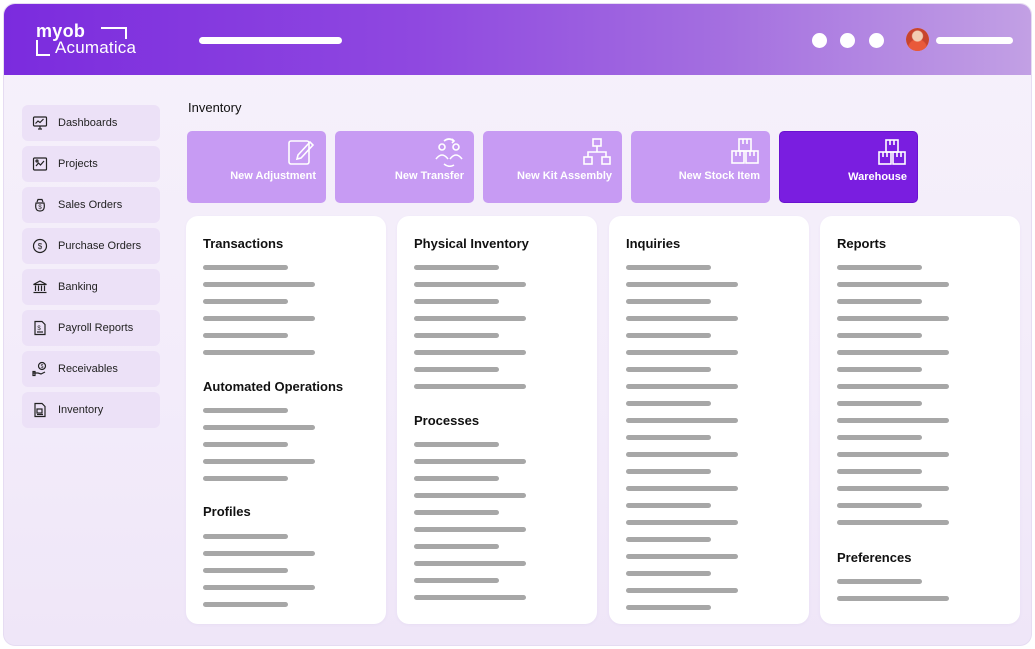 Image resolution: width=1035 pixels, height=649 pixels. I want to click on sidebar-item-label: Payroll Reports, so click(96, 328).